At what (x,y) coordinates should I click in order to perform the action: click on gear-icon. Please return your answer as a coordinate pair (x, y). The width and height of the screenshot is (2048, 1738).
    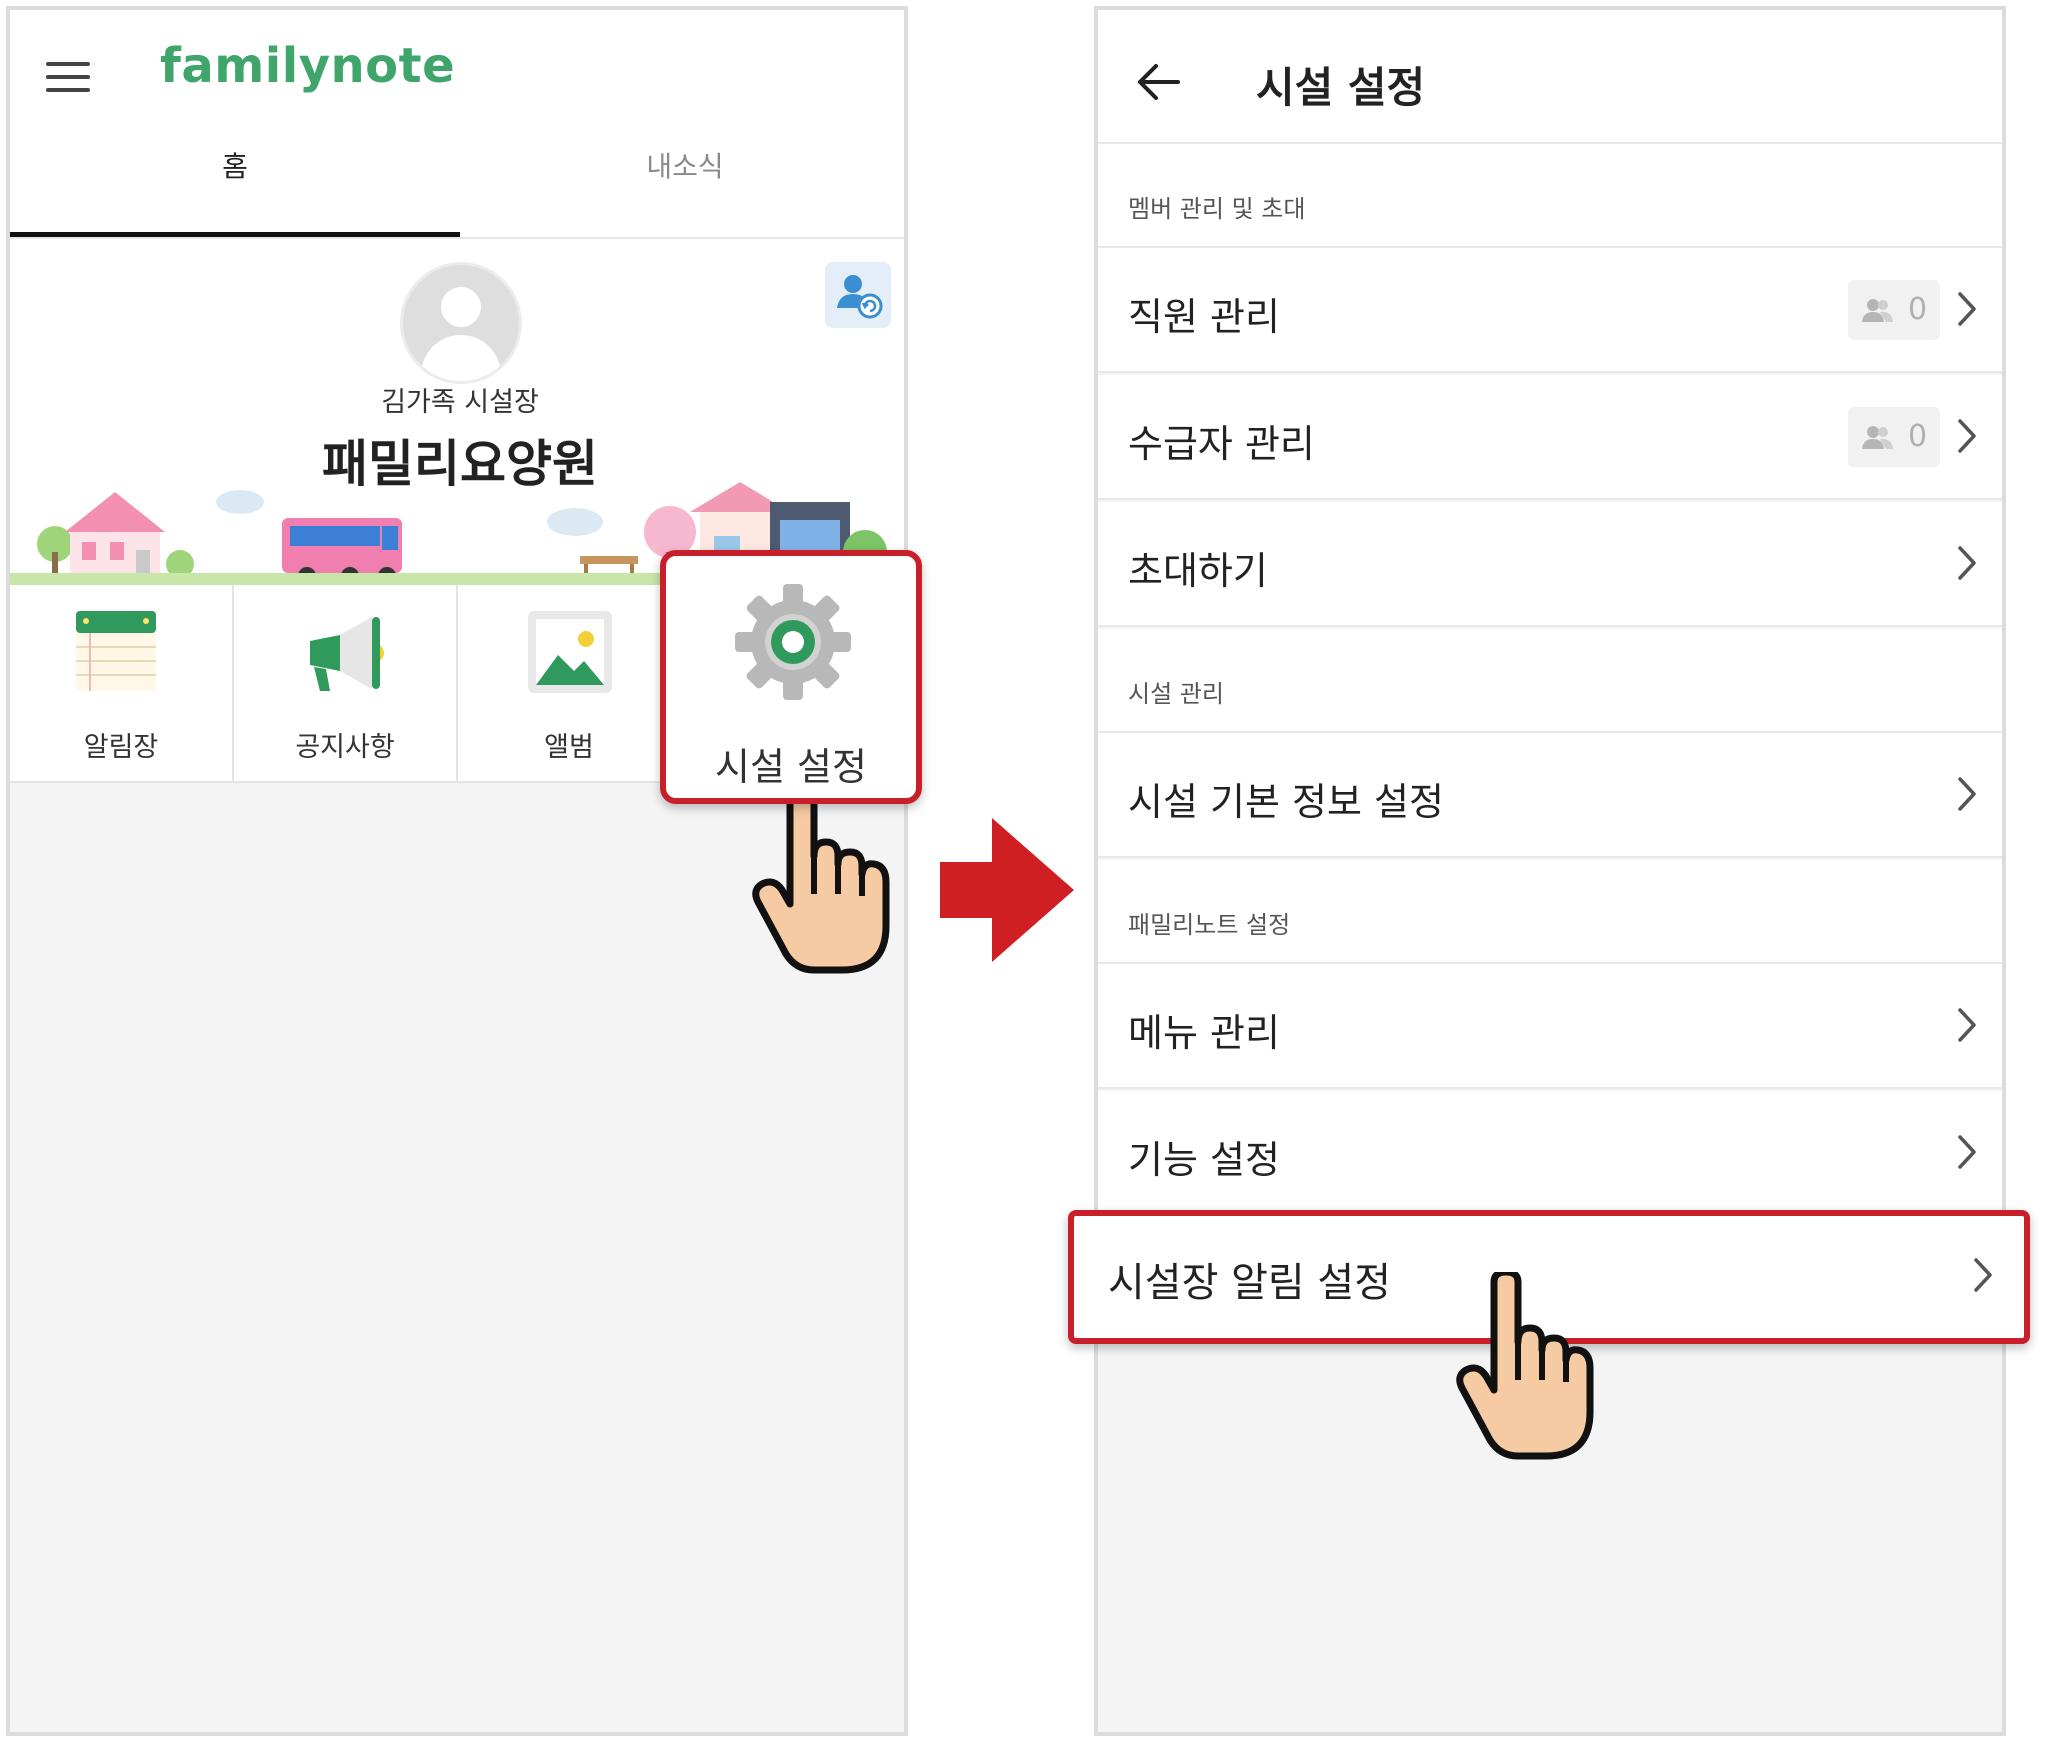
    Looking at the image, I should click on (793, 642).